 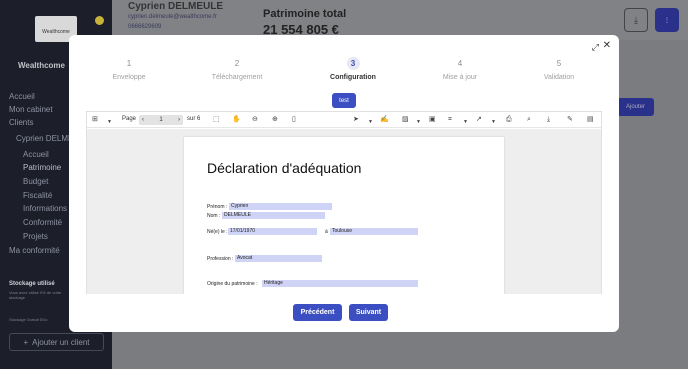 I want to click on step-number: 2, so click(x=237, y=63).